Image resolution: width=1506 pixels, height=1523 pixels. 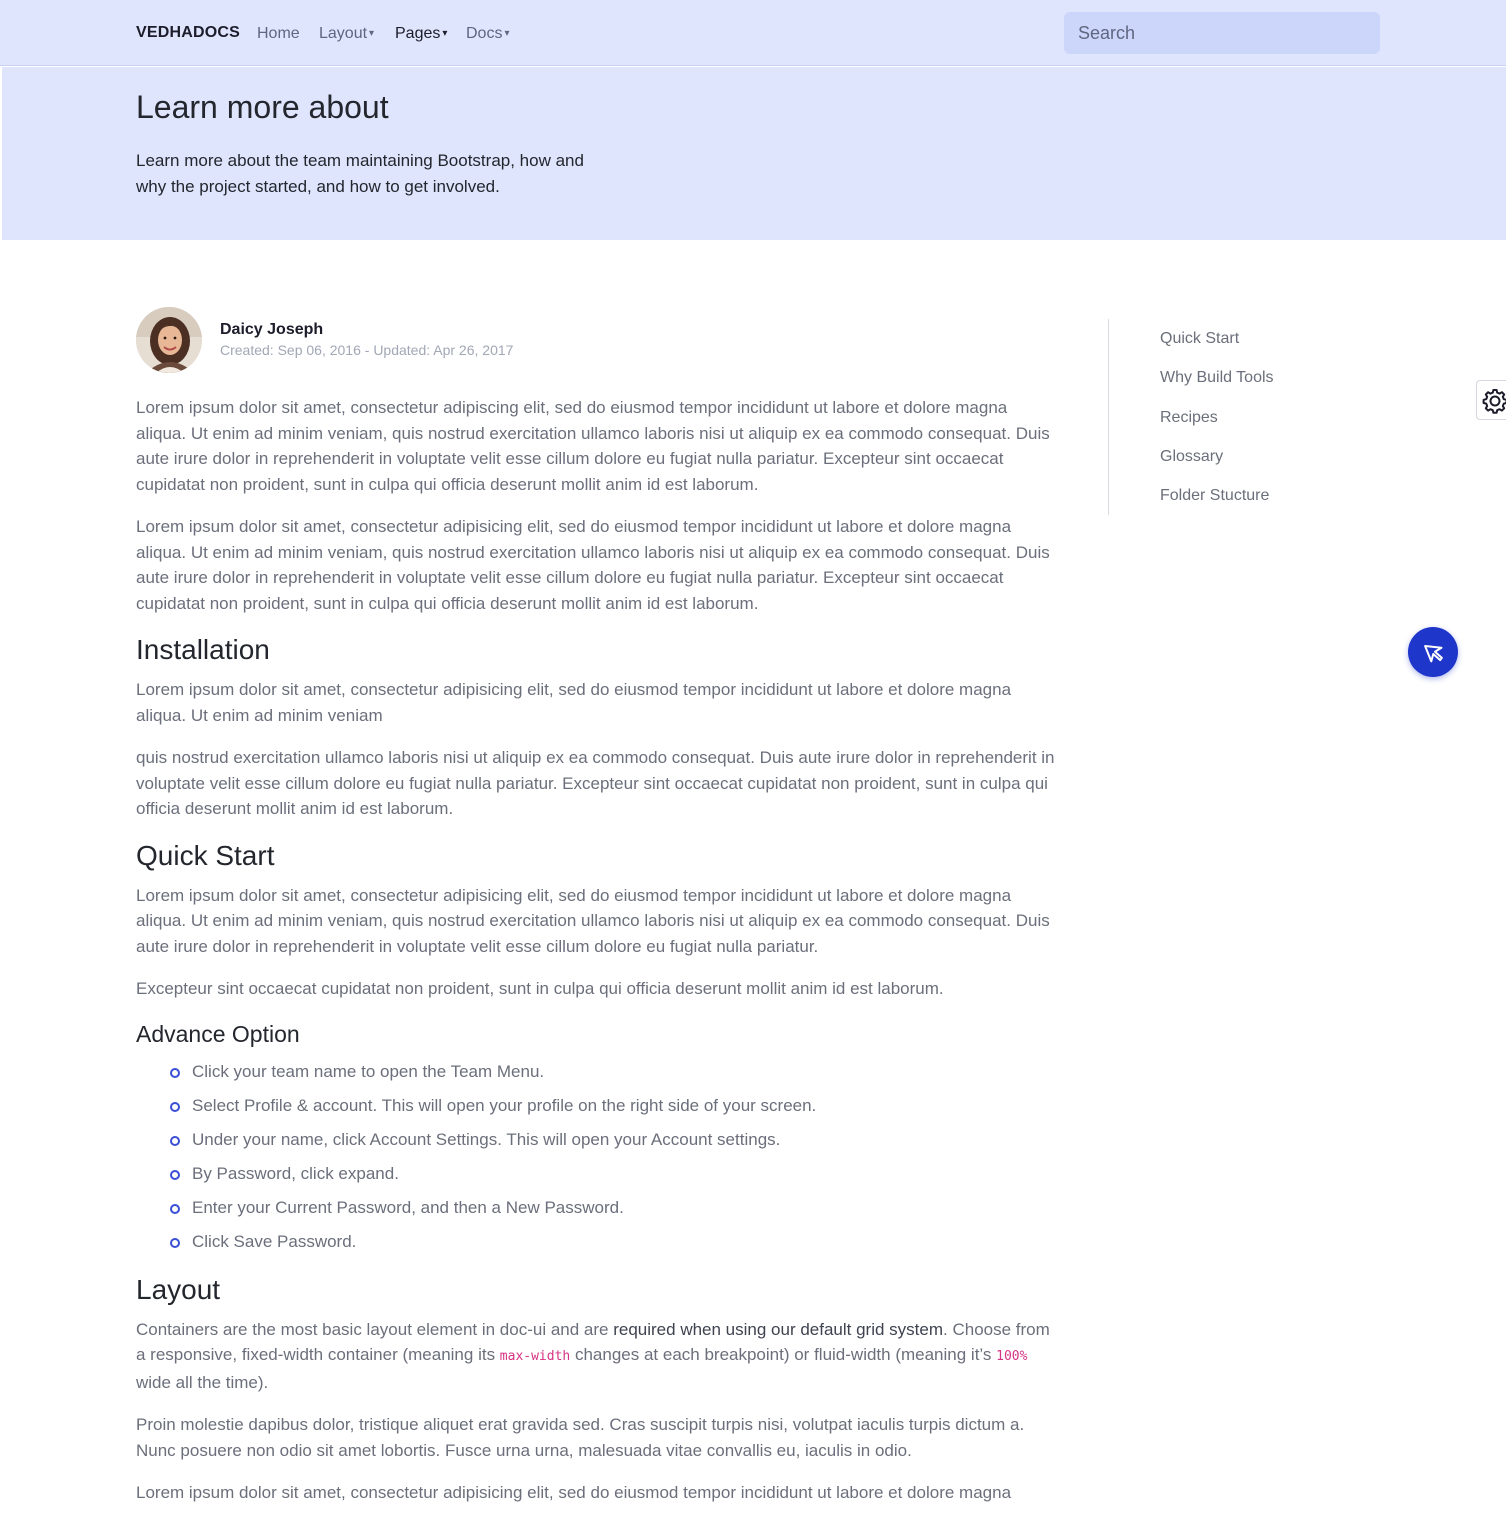 I want to click on section-heading-advance-option: Advance Option, so click(x=218, y=1033).